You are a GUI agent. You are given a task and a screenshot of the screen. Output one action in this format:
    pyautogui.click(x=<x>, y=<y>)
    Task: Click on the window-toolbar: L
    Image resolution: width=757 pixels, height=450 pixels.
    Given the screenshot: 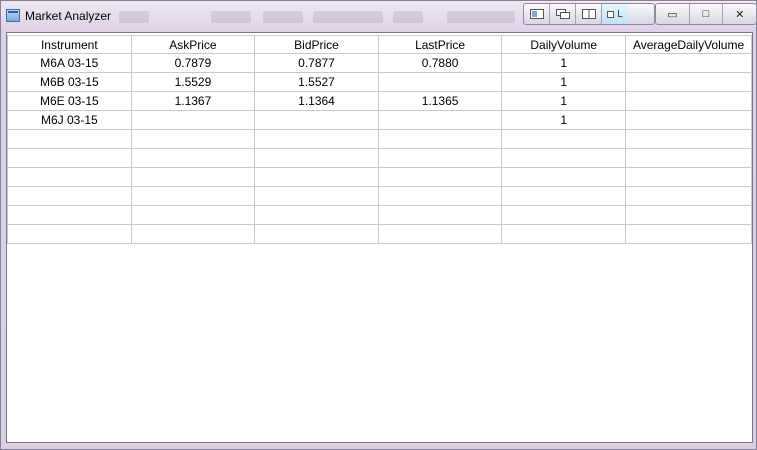 What is the action you would take?
    pyautogui.click(x=589, y=14)
    